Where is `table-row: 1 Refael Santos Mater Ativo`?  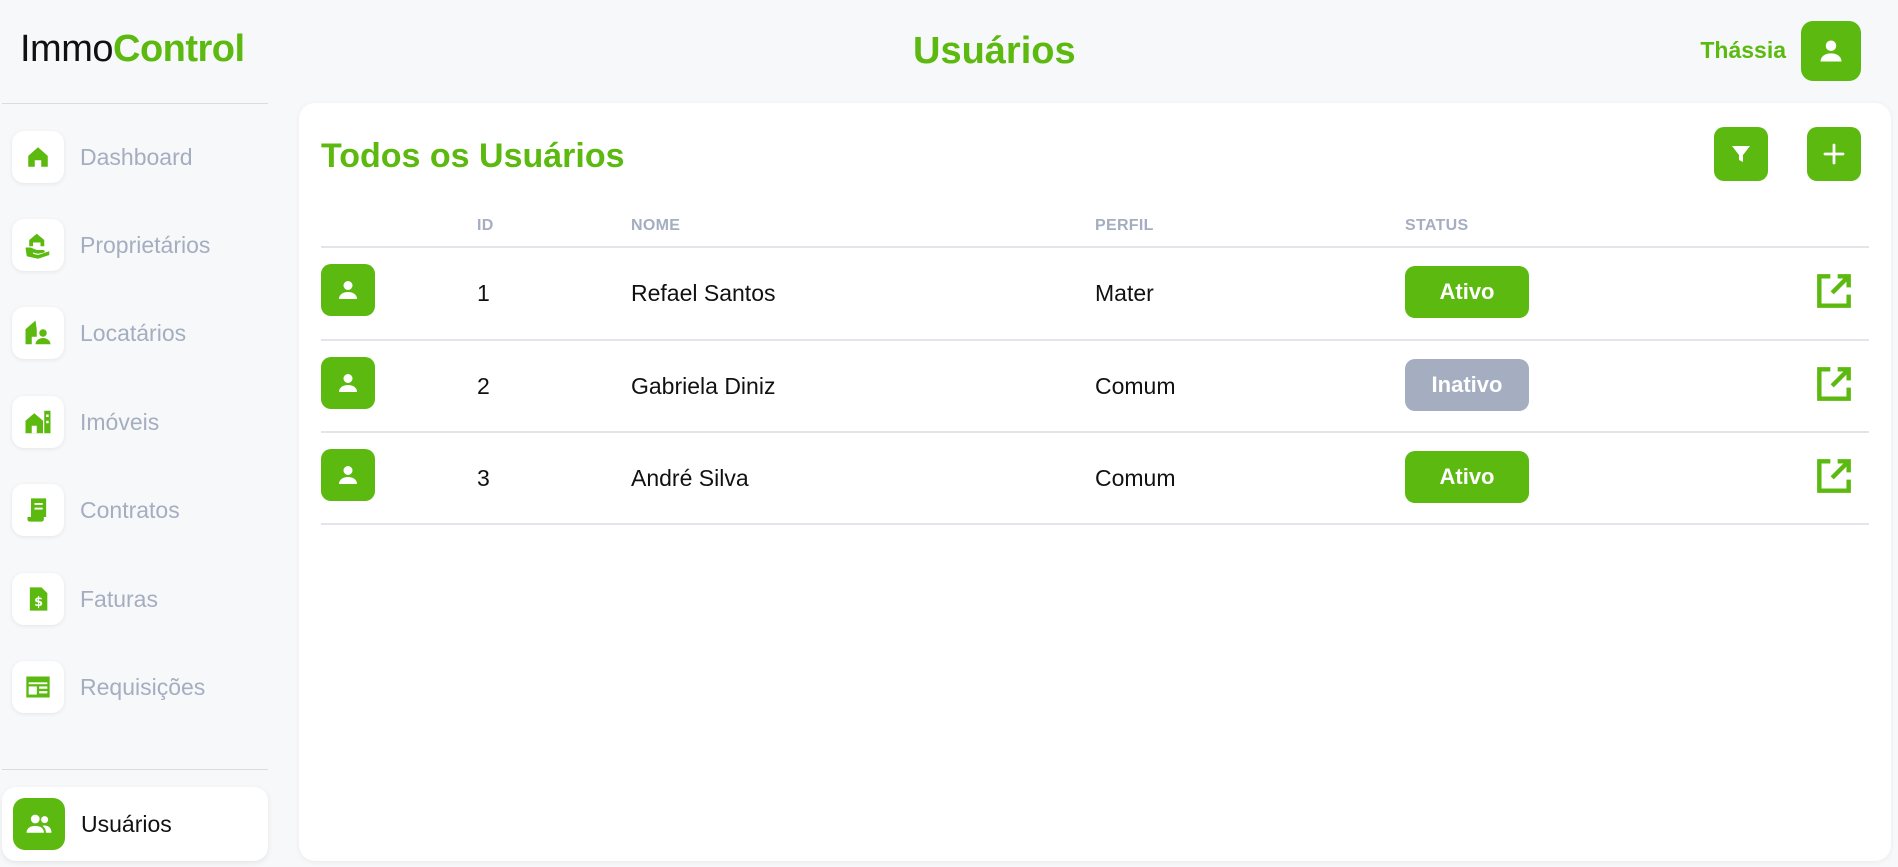
table-row: 1 Refael Santos Mater Ativo is located at coordinates (1095, 294).